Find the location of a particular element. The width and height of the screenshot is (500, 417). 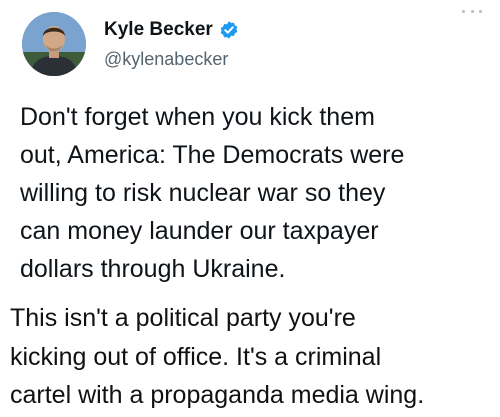

more-options-icon is located at coordinates (472, 11).